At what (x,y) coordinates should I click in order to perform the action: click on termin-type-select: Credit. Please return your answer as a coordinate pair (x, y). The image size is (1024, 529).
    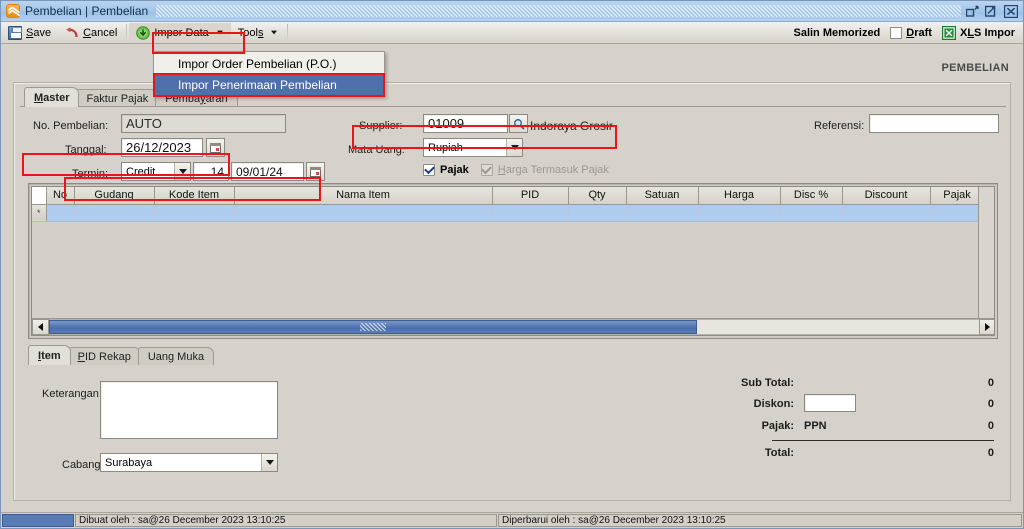
    Looking at the image, I should click on (156, 171).